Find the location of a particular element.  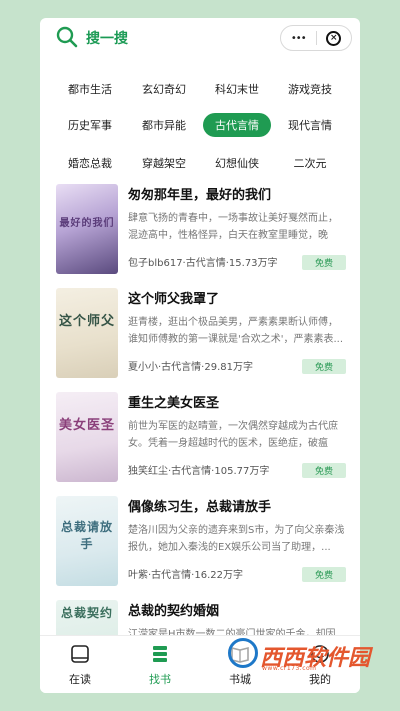

category-chip: 二次元 is located at coordinates (310, 163).